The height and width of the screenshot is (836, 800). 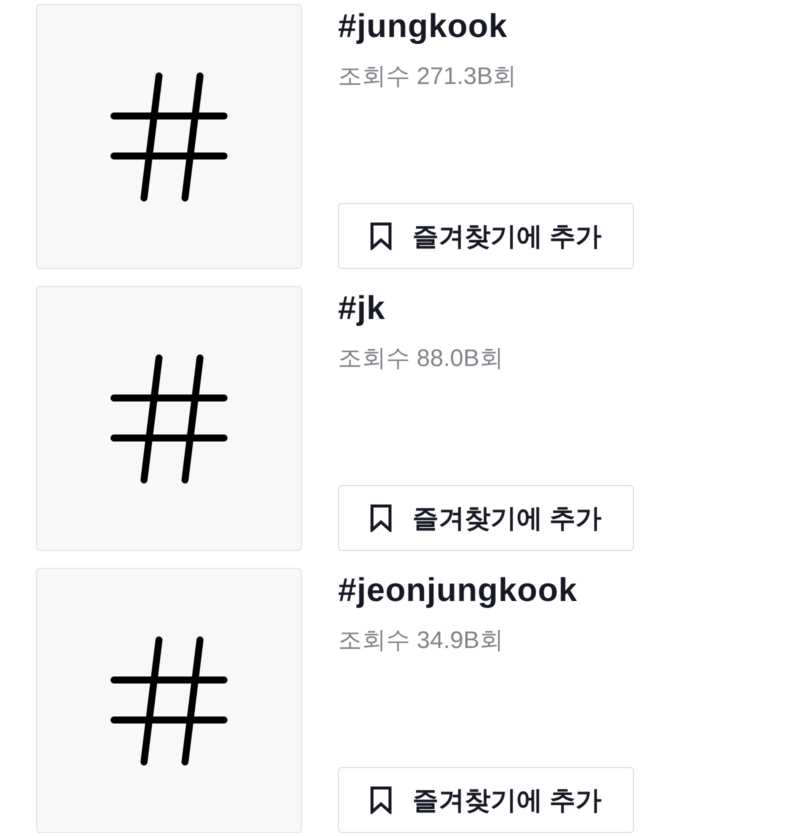 I want to click on view-count: 조회수 88.0B회, so click(x=421, y=359).